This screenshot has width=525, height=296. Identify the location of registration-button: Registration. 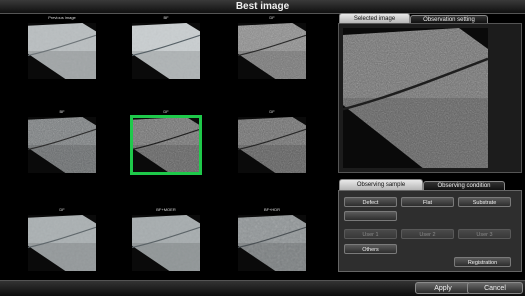
(482, 262).